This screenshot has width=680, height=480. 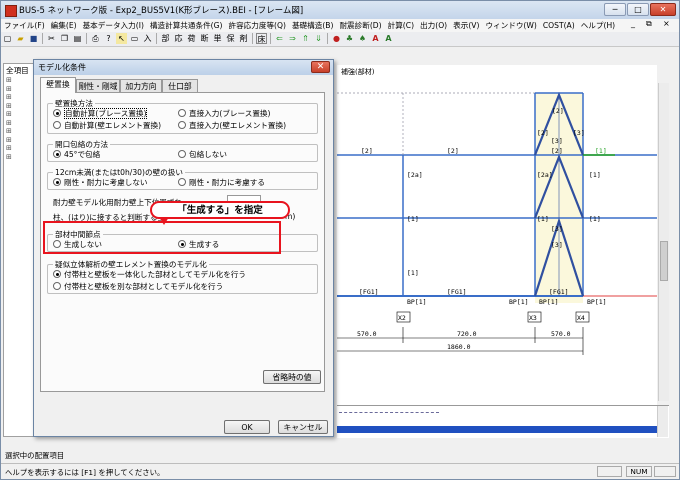 What do you see at coordinates (95, 38) in the screenshot?
I see `print-icon: ⎙` at bounding box center [95, 38].